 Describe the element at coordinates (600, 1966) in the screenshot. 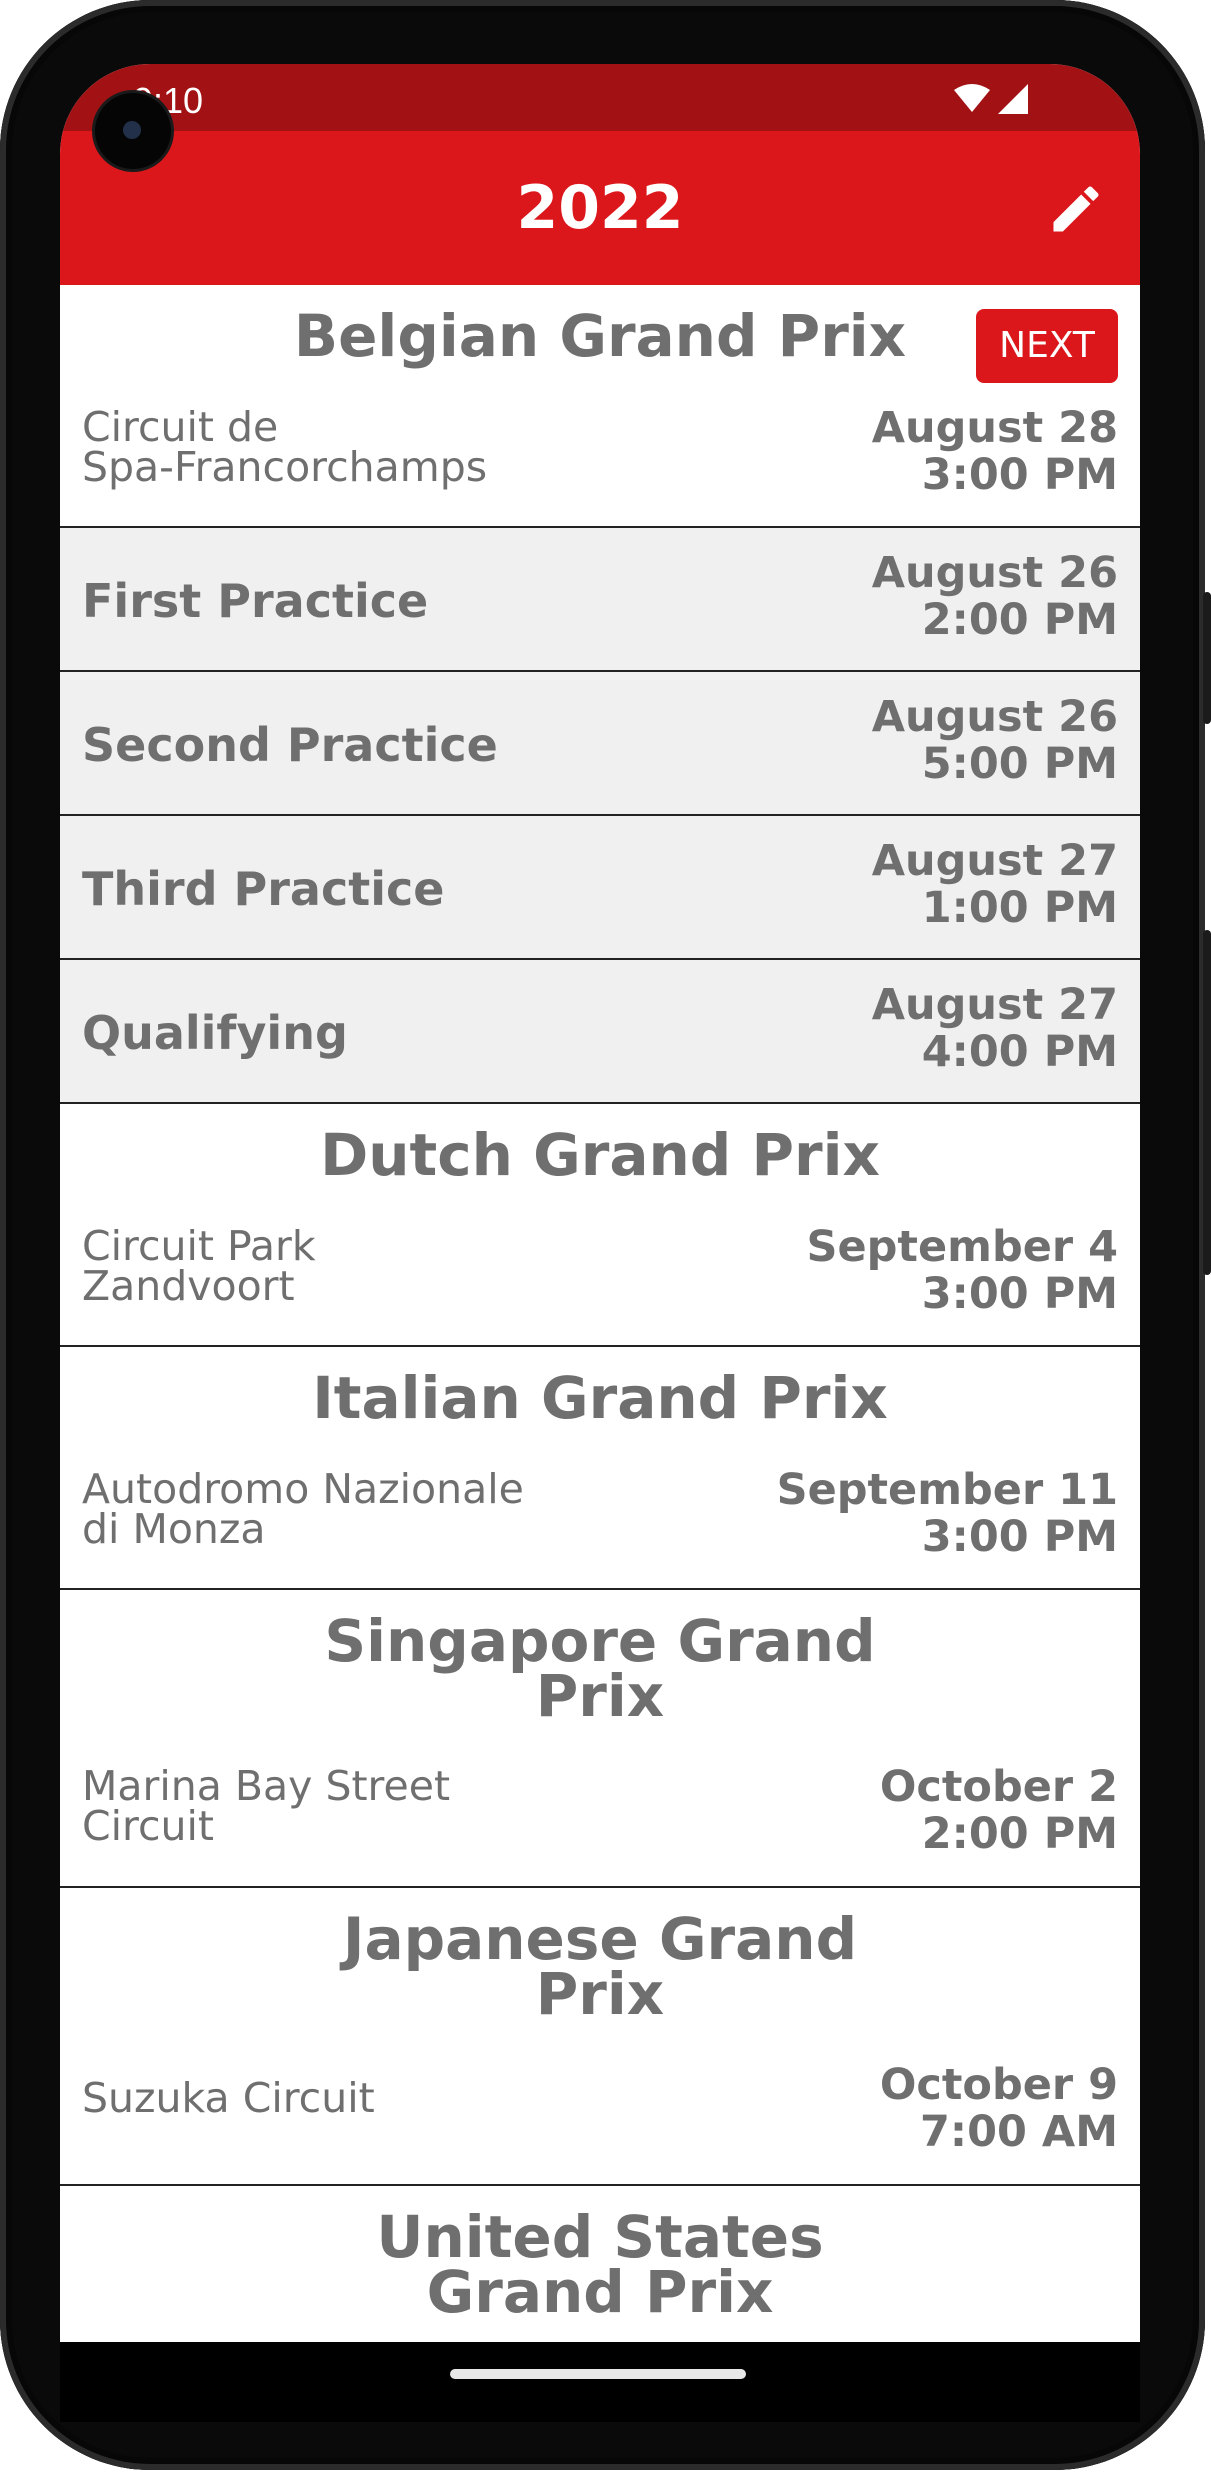

I see `race-title: Japanese Grand Prix` at that location.